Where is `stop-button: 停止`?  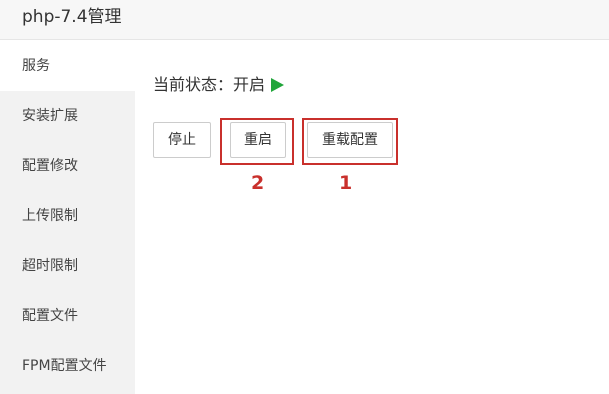
stop-button: 停止 is located at coordinates (182, 140).